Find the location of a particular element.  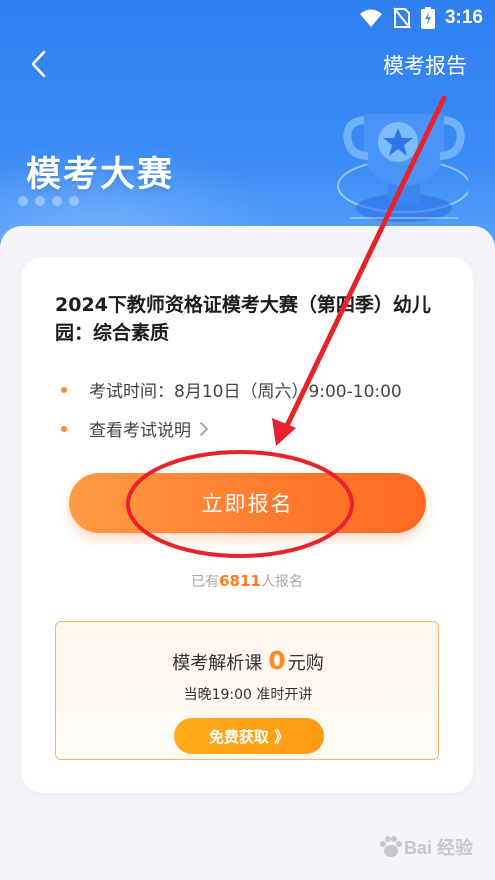

wifi-icon is located at coordinates (370, 18).